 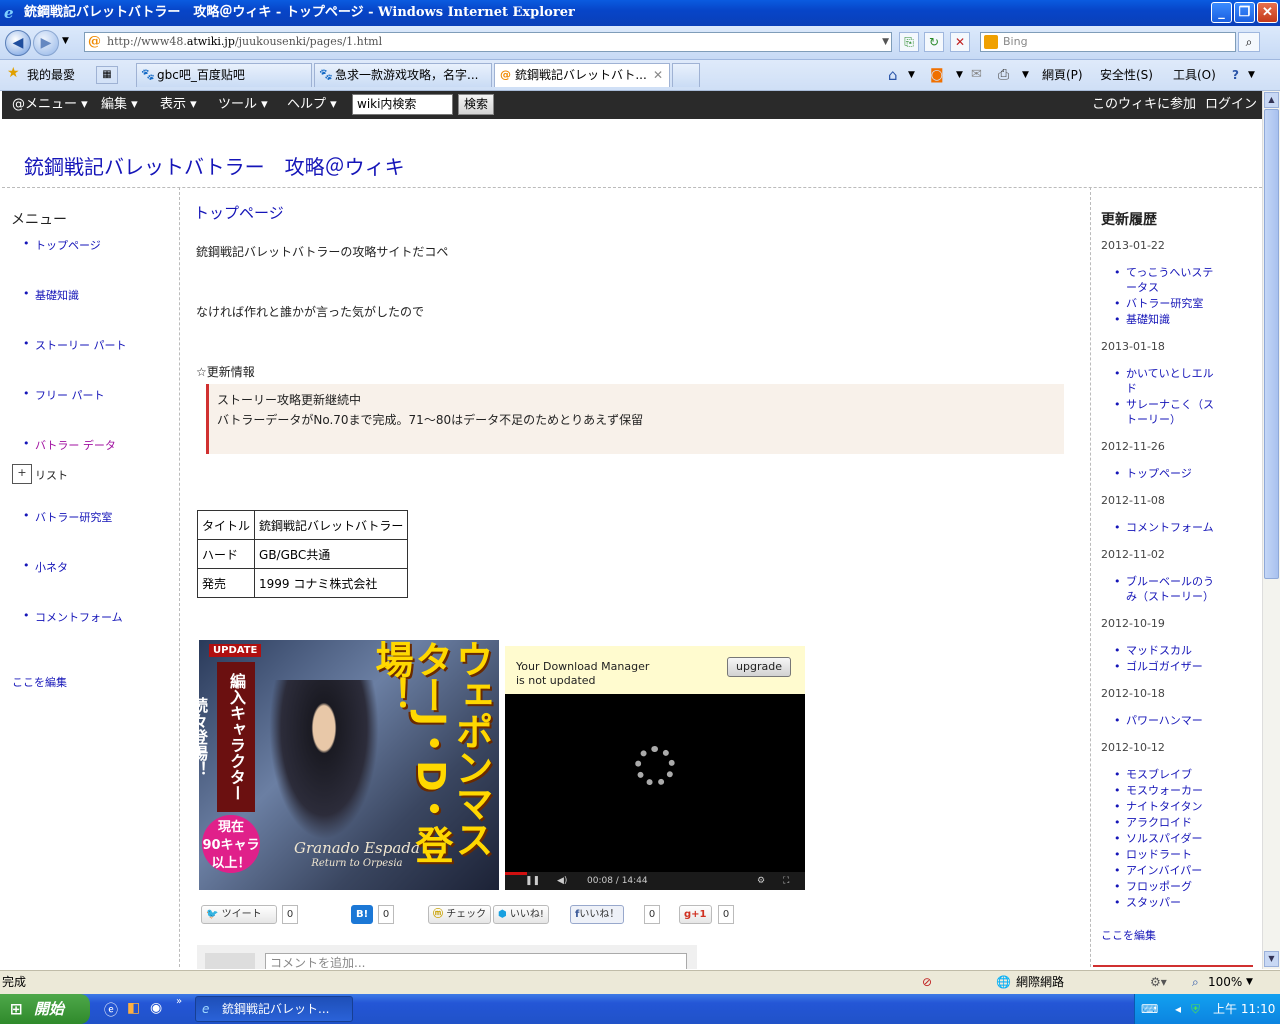 I want to click on search-field: Bing, so click(x=1108, y=42).